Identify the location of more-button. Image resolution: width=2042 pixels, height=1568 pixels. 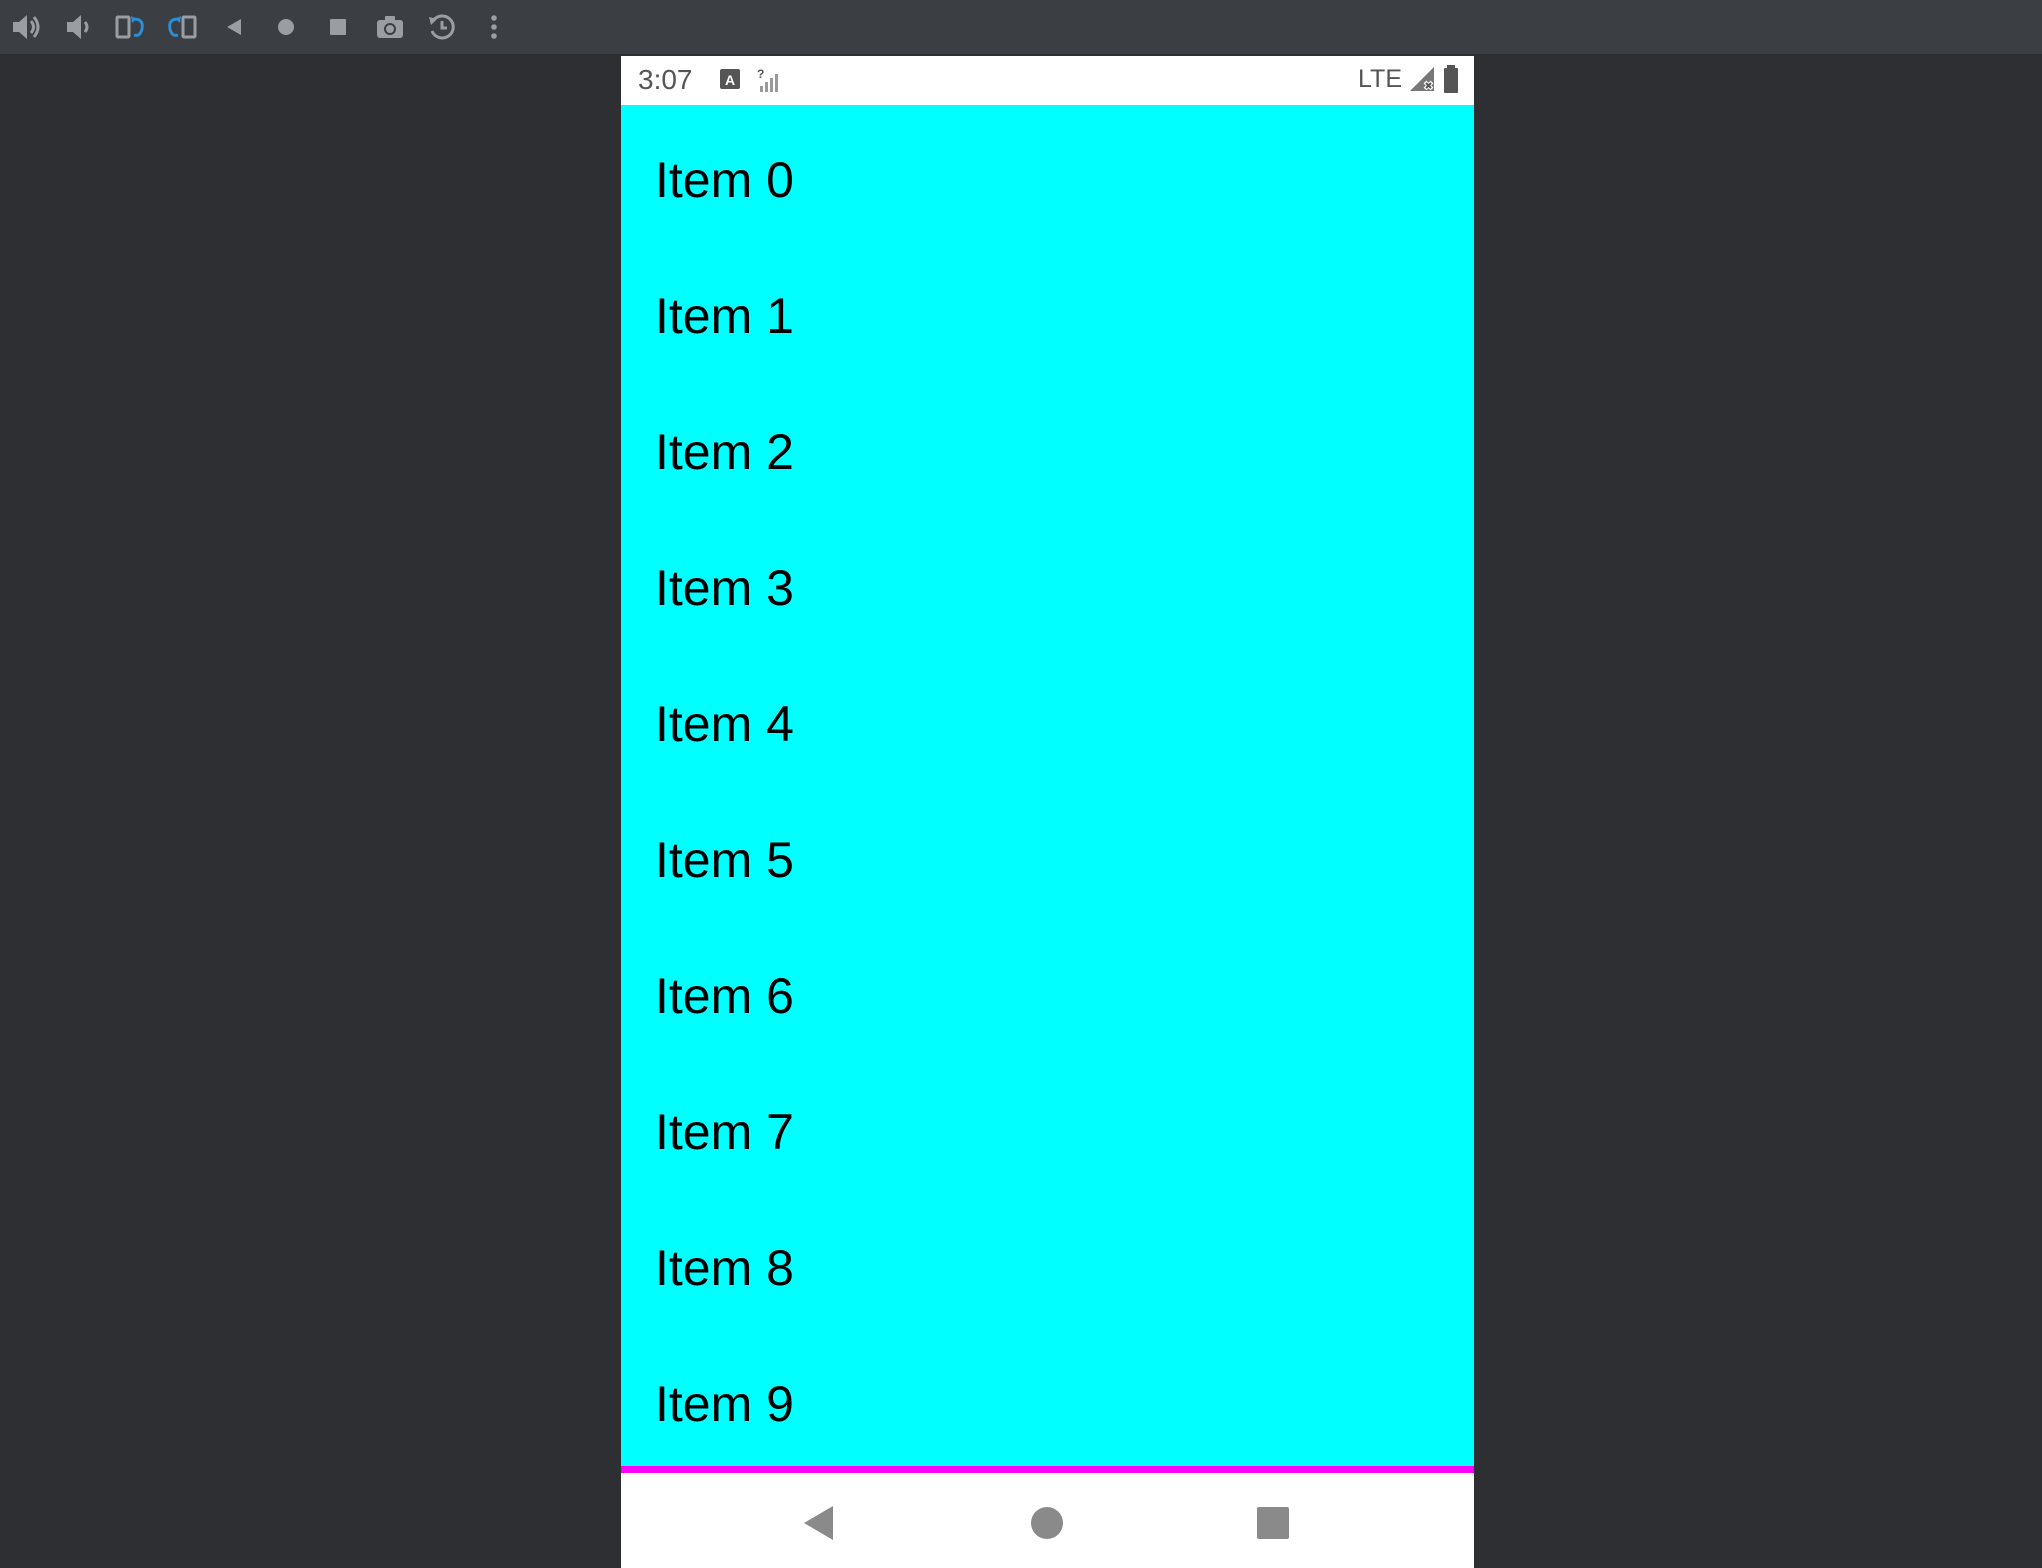
(494, 27).